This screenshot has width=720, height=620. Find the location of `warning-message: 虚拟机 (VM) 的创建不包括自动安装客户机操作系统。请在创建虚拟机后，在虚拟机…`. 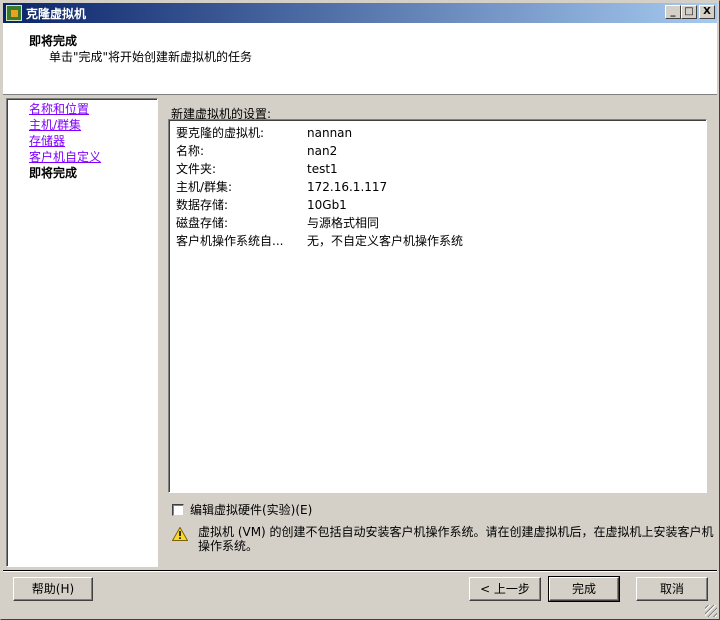

warning-message: 虚拟机 (VM) 的创建不包括自动安装客户机操作系统。请在创建虚拟机后，在虚拟机… is located at coordinates (445, 539).